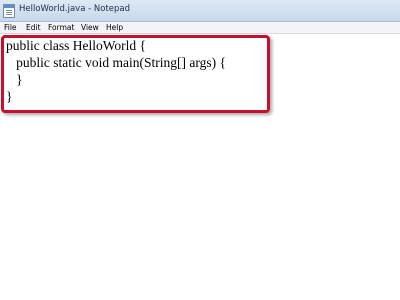 The width and height of the screenshot is (400, 300). Describe the element at coordinates (114, 27) in the screenshot. I see `menu-help: Help` at that location.